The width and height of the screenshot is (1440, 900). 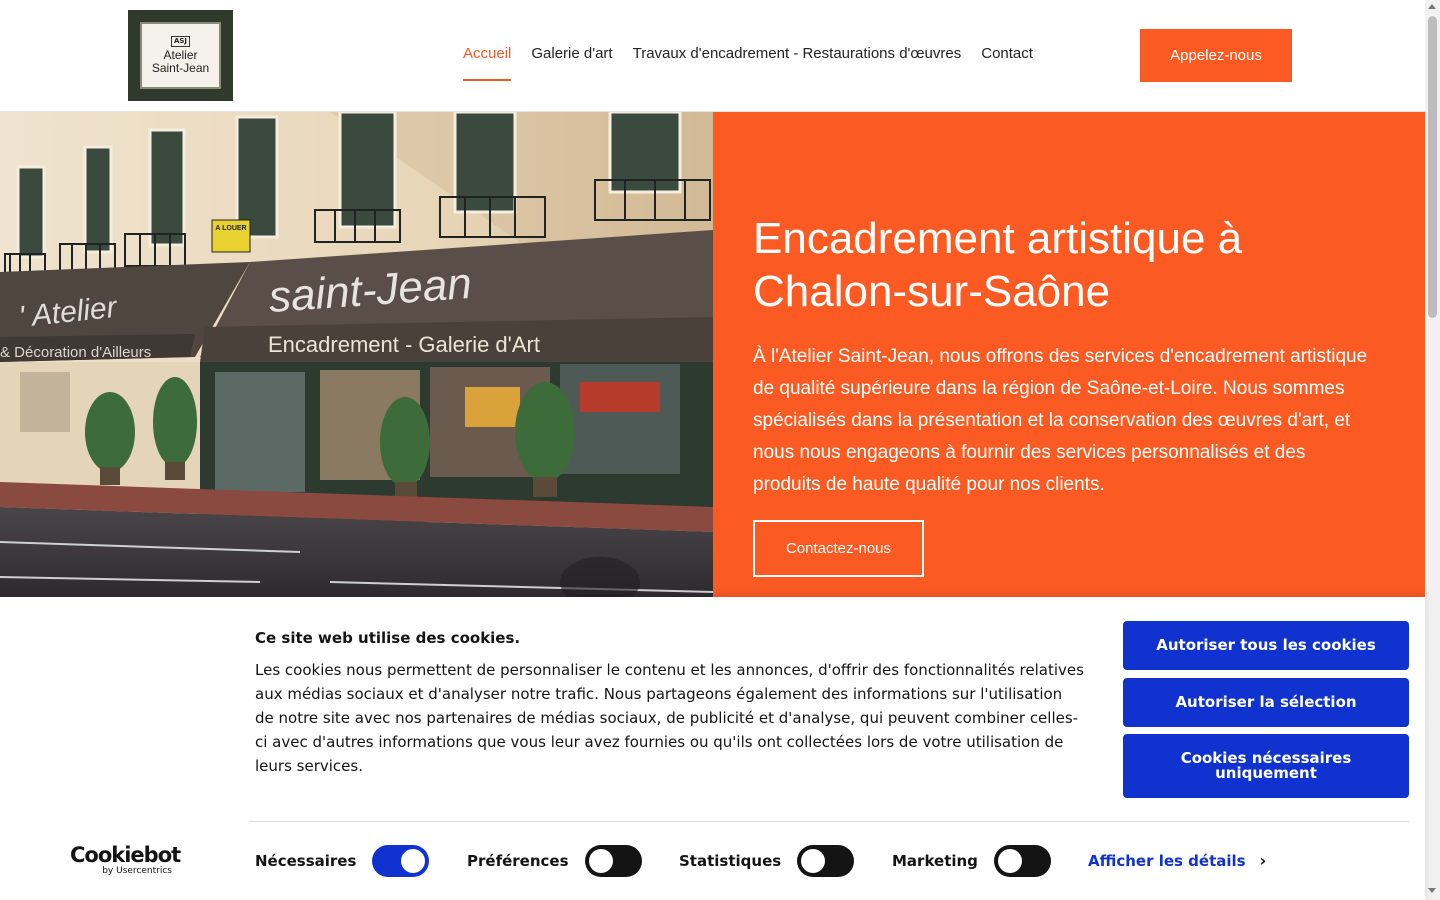 What do you see at coordinates (1007, 40) in the screenshot?
I see `nav-item-contact: Contact` at bounding box center [1007, 40].